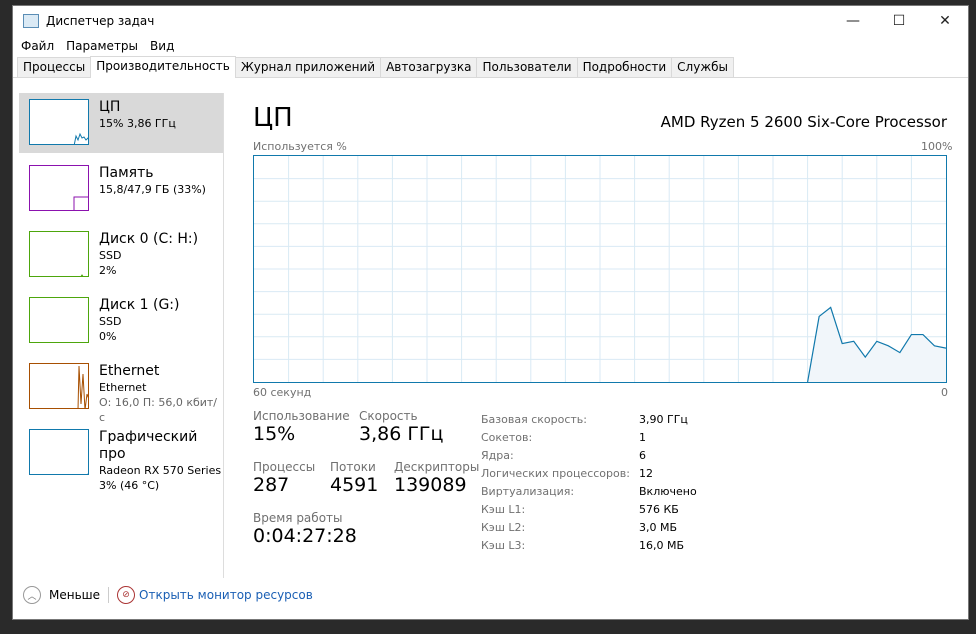 Image resolution: width=976 pixels, height=634 pixels. What do you see at coordinates (163, 67) in the screenshot?
I see `tab-performance: Производительность` at bounding box center [163, 67].